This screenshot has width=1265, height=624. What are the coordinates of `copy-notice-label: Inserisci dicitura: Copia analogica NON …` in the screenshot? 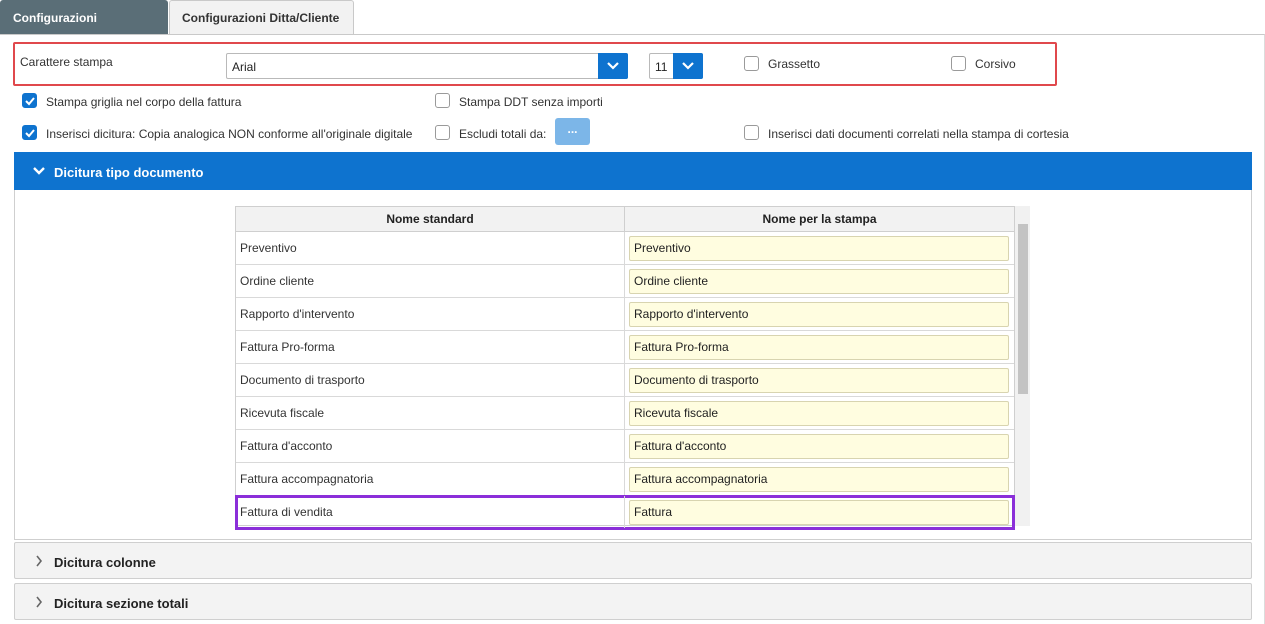 It's located at (229, 134).